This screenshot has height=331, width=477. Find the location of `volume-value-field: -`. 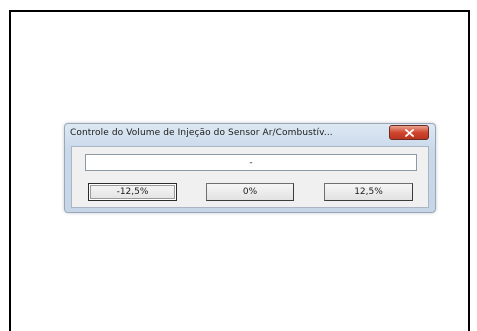

volume-value-field: - is located at coordinates (251, 162).